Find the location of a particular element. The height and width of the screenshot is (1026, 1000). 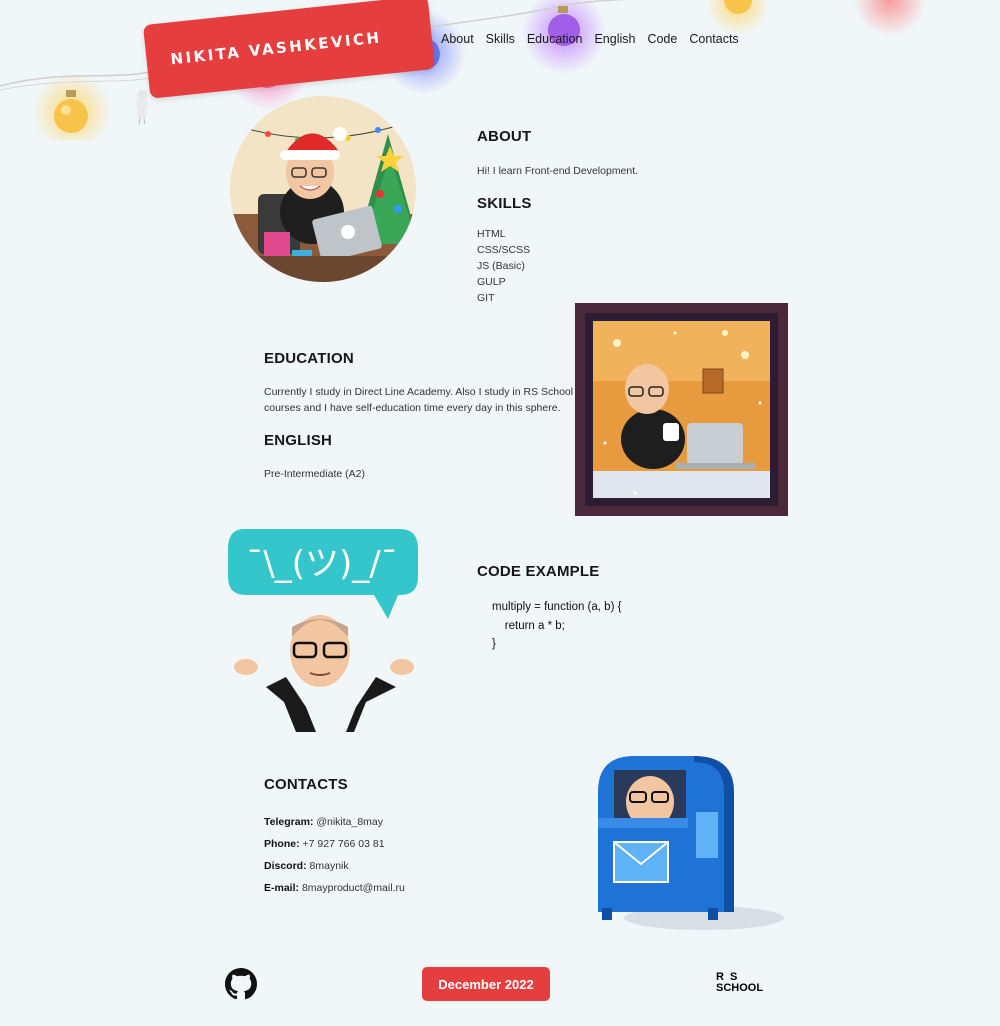

nav-link-education: Education is located at coordinates (555, 39).